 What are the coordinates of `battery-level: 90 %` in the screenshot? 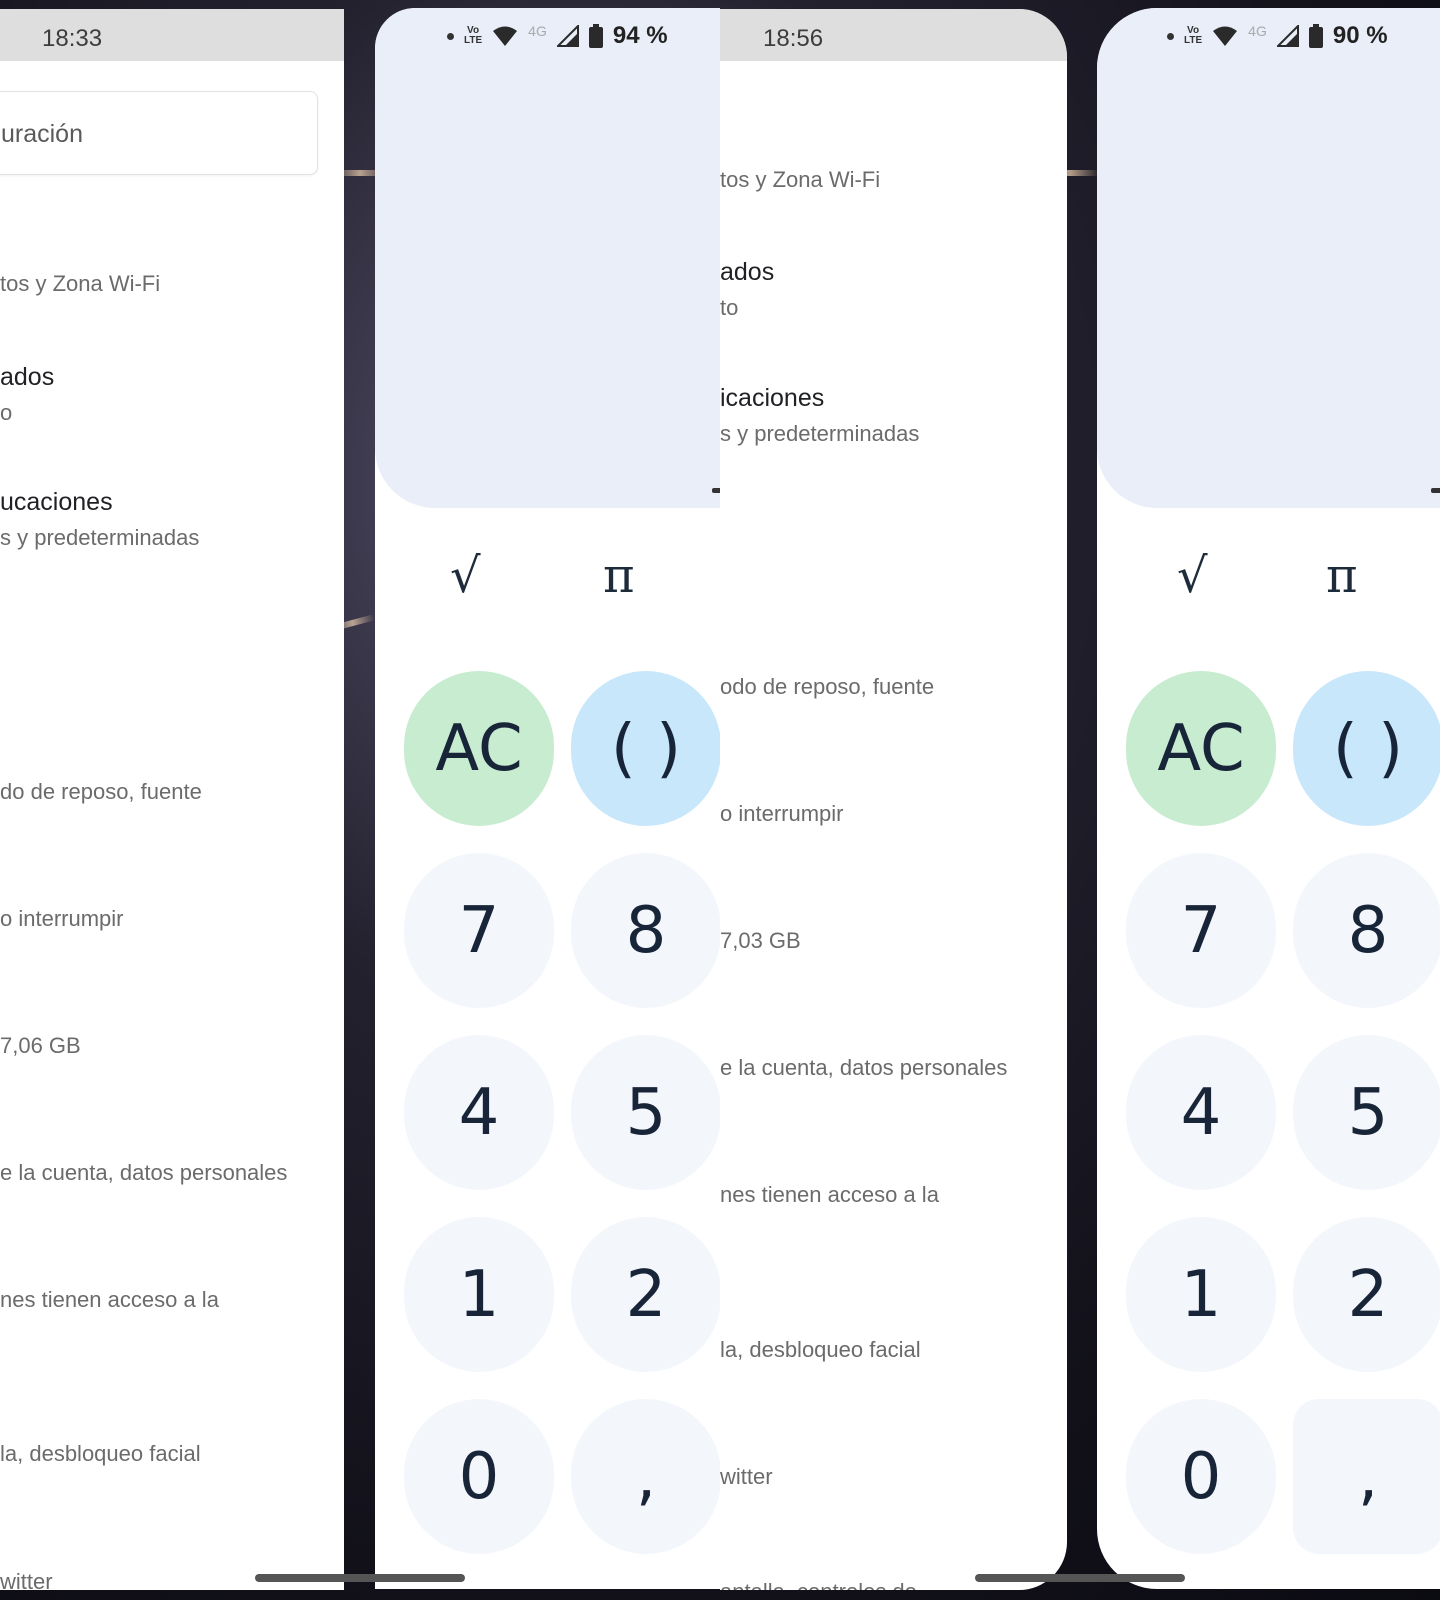 It's located at (1360, 35).